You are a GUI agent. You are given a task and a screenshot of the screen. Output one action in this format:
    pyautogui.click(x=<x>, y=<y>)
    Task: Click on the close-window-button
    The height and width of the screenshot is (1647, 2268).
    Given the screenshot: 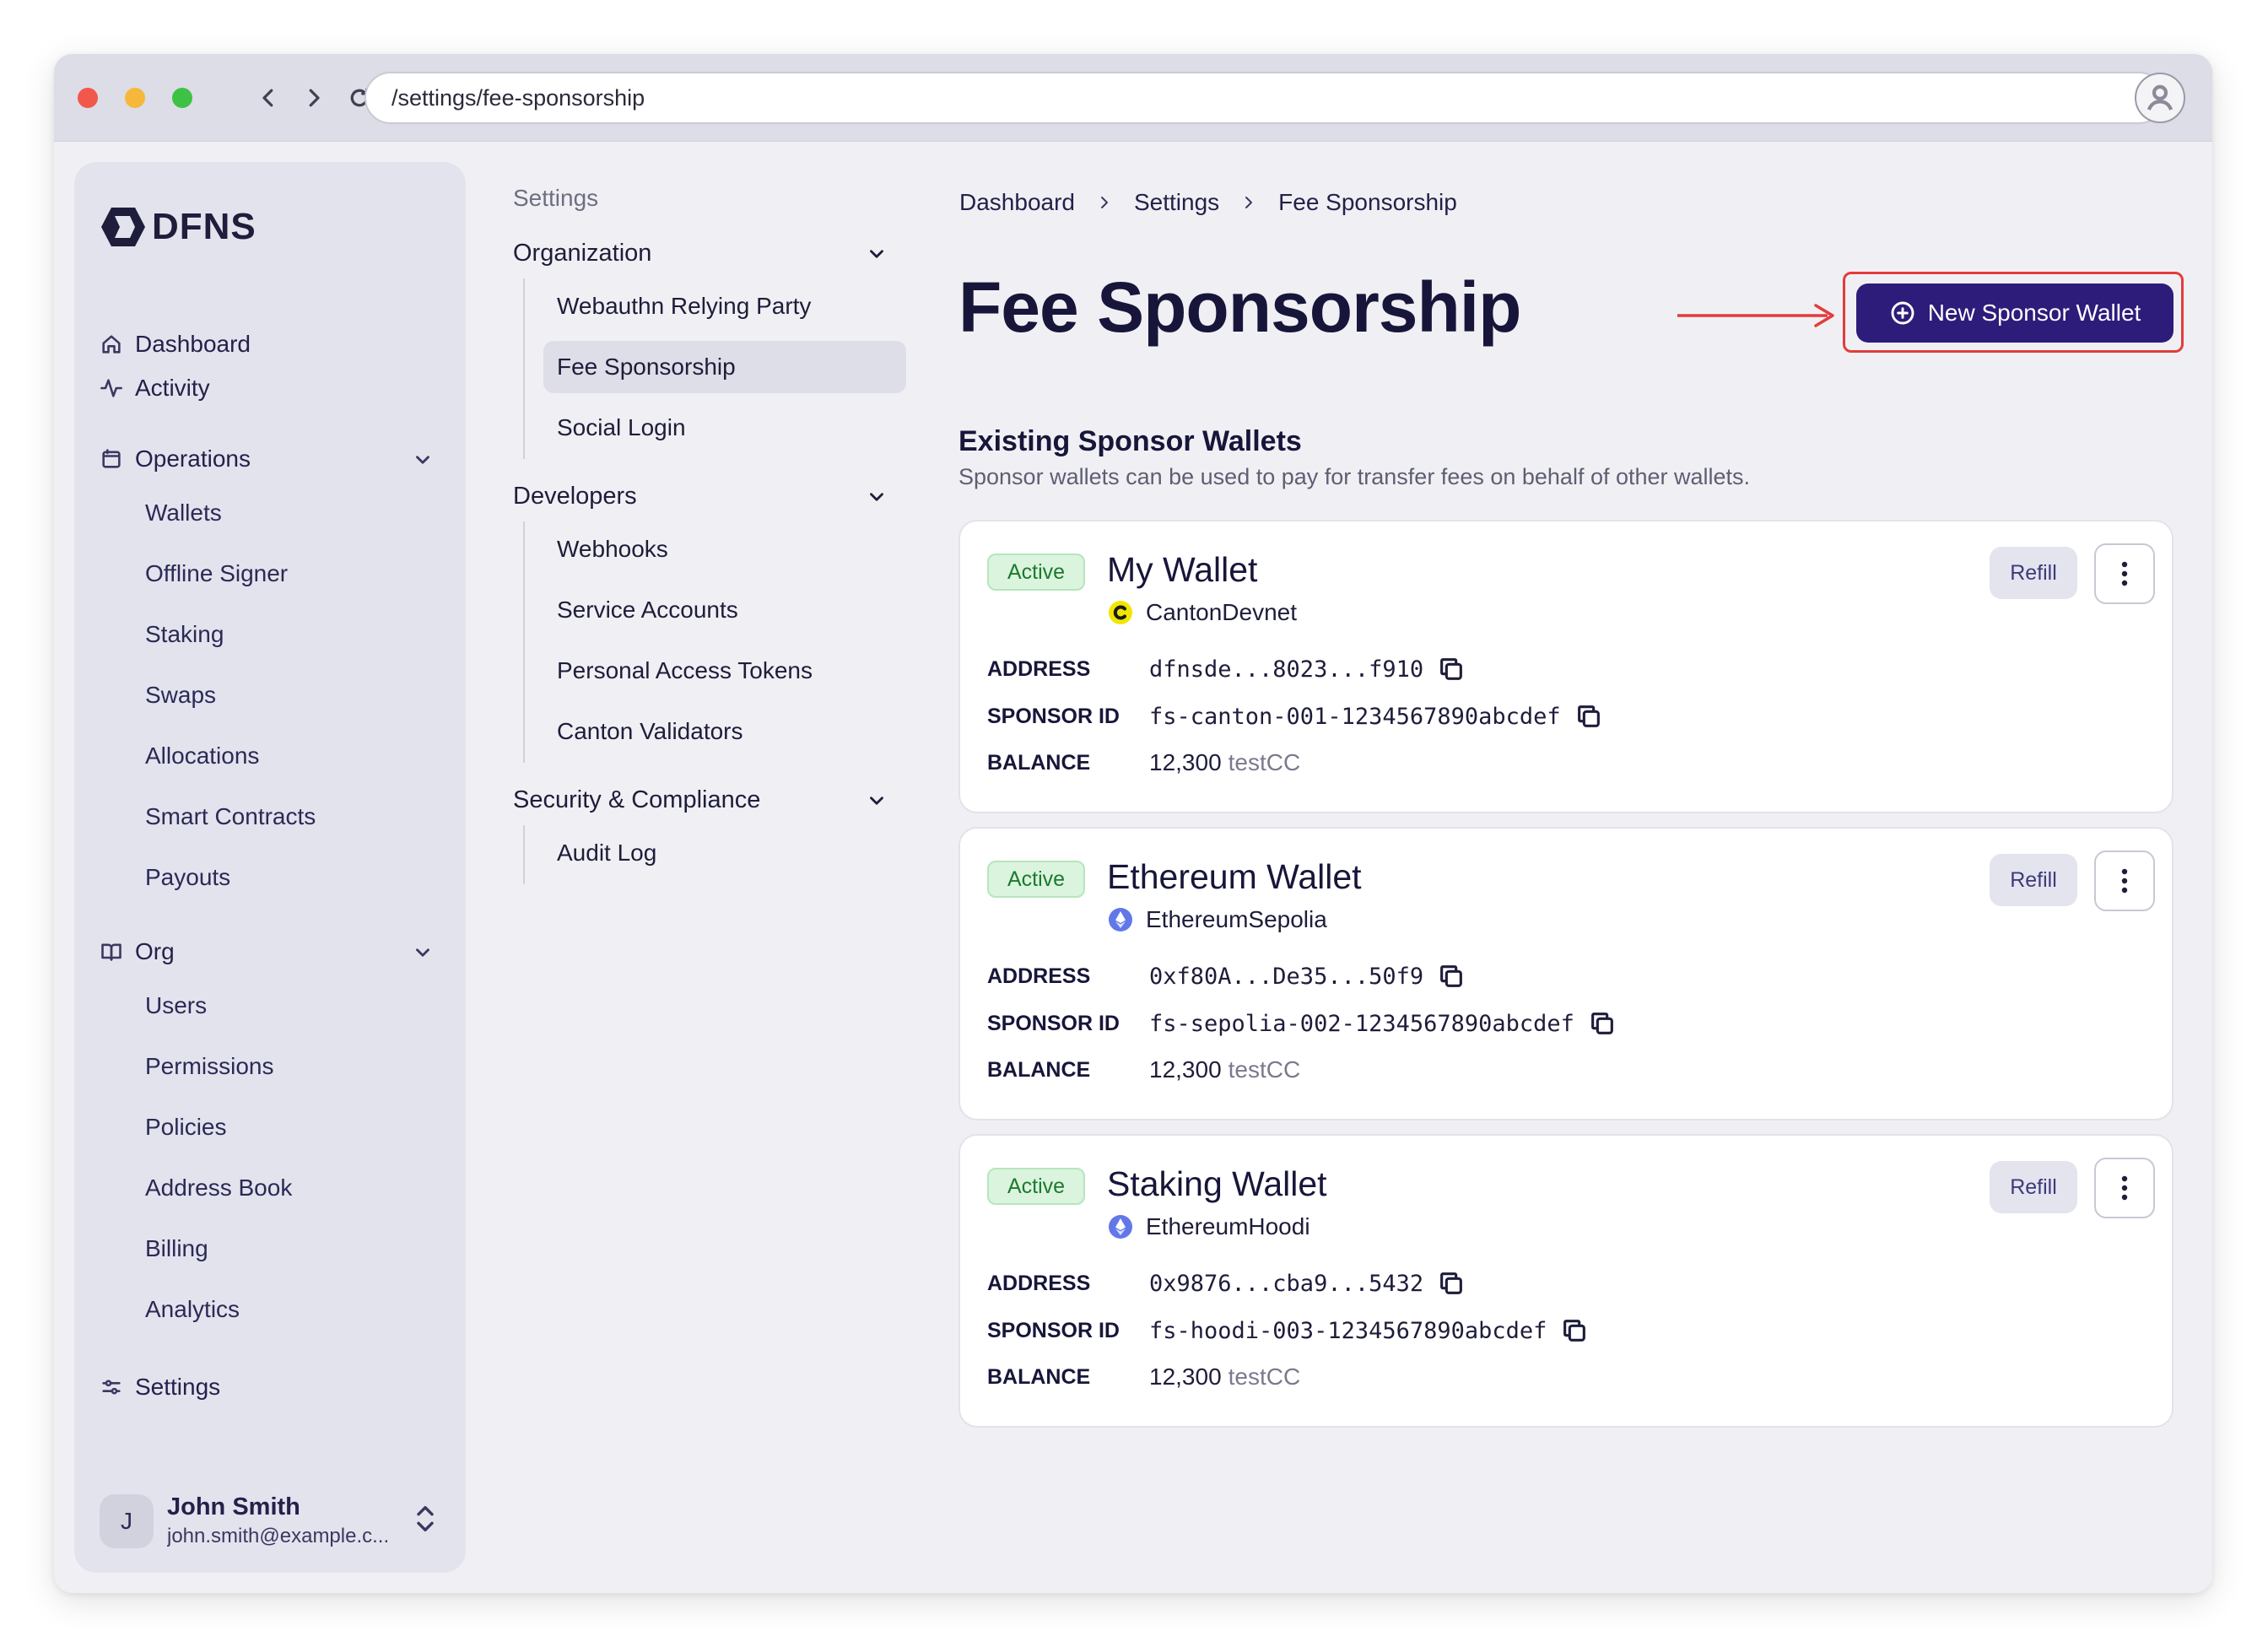 What is the action you would take?
    pyautogui.click(x=88, y=98)
    